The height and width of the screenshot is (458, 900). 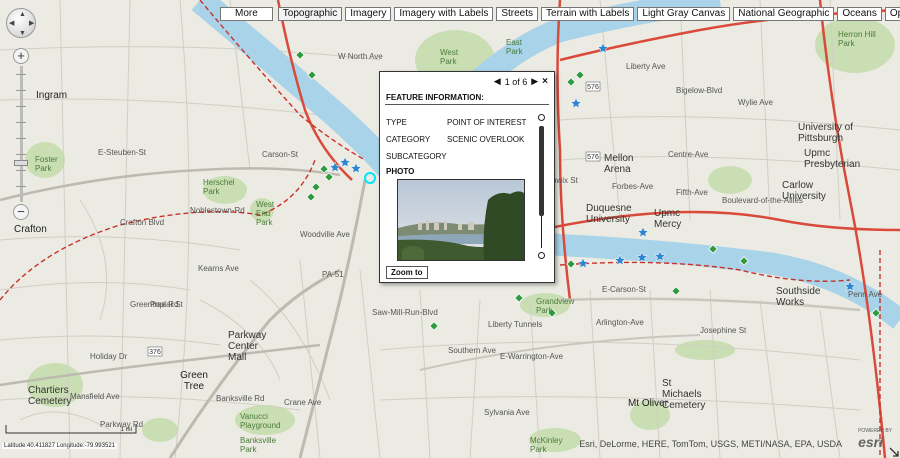 I want to click on map-label: Sylvania Ave, so click(x=507, y=412).